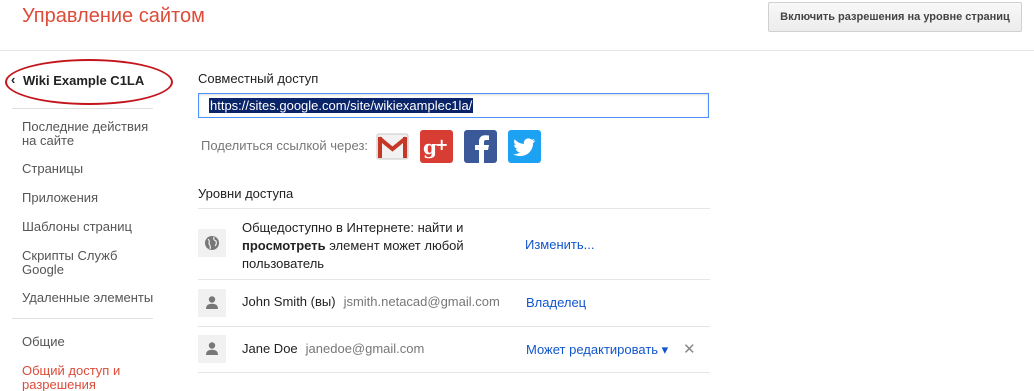 Image resolution: width=1034 pixels, height=391 pixels. Describe the element at coordinates (87, 298) in the screenshot. I see `sidebar-item-deleted-items: Удаленные элементы` at that location.